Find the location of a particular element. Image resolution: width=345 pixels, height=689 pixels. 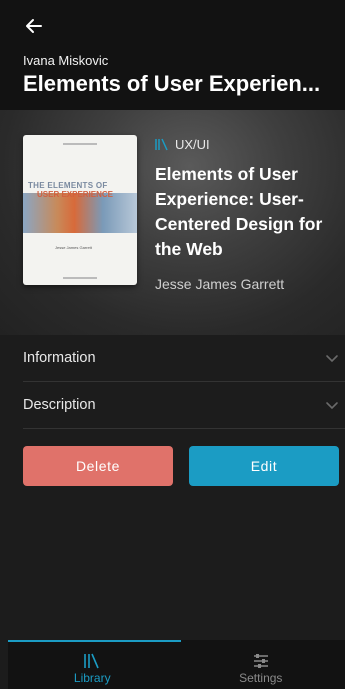

tab-settings: Settings is located at coordinates (261, 664).